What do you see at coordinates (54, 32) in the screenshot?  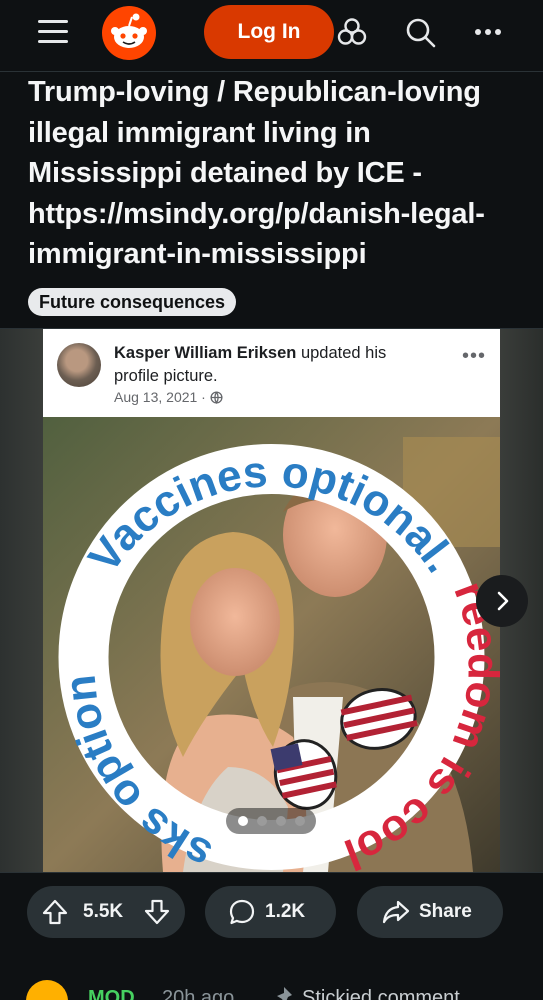 I see `menu-icon` at bounding box center [54, 32].